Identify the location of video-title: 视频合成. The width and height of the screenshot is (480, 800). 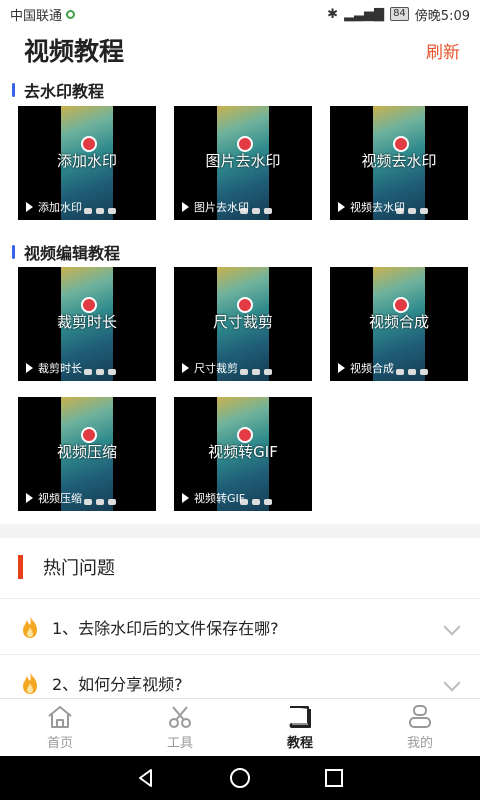
(398, 322).